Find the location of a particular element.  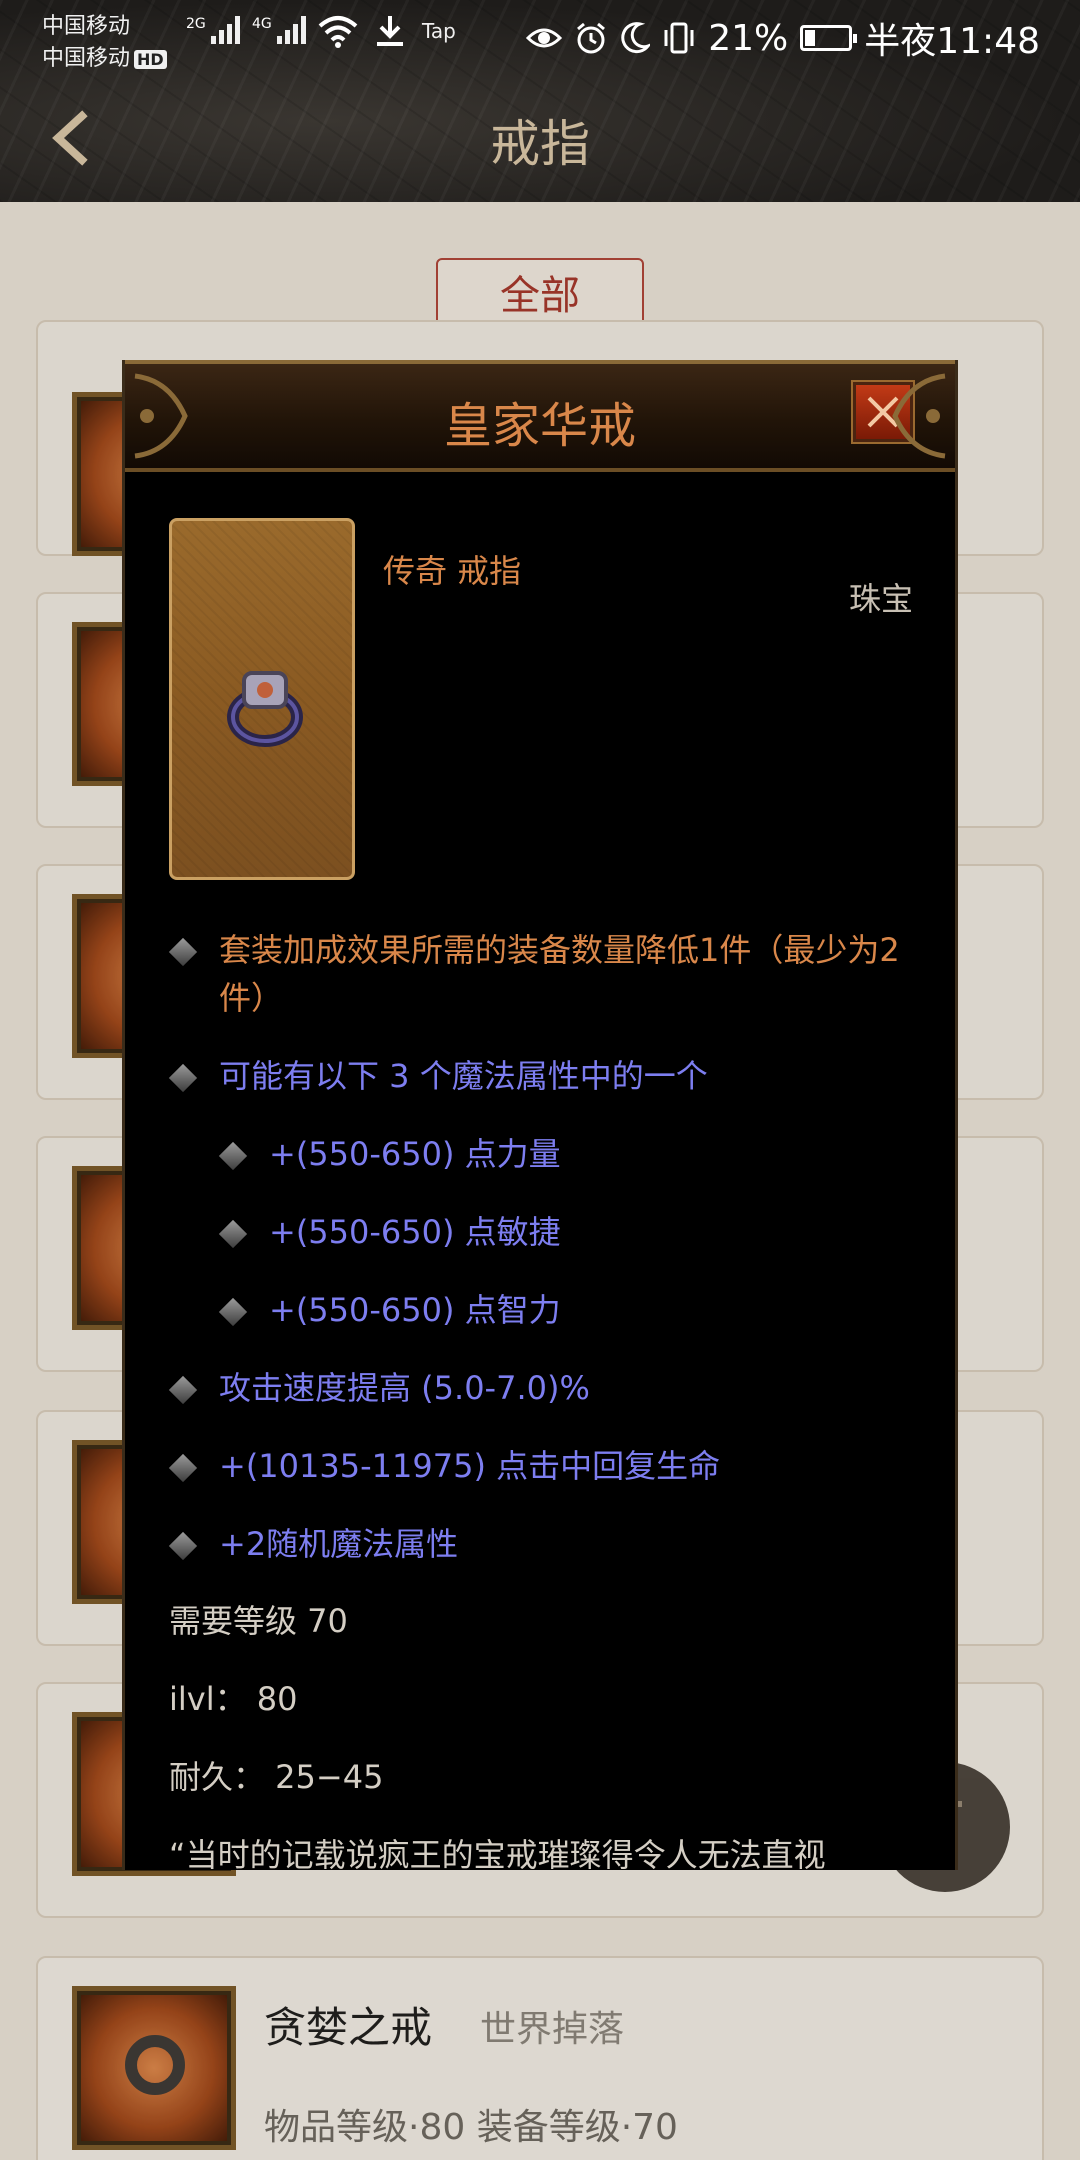

property-text: +(550-650) 点力量 is located at coordinates (415, 1154).